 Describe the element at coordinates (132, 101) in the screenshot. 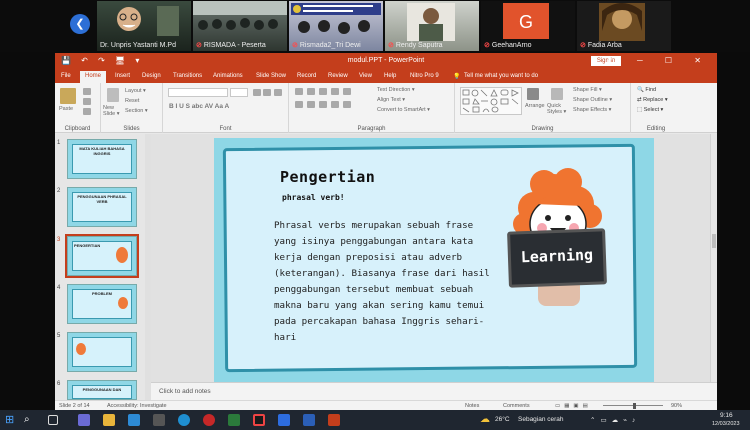

I see `reset-button: Reset` at that location.